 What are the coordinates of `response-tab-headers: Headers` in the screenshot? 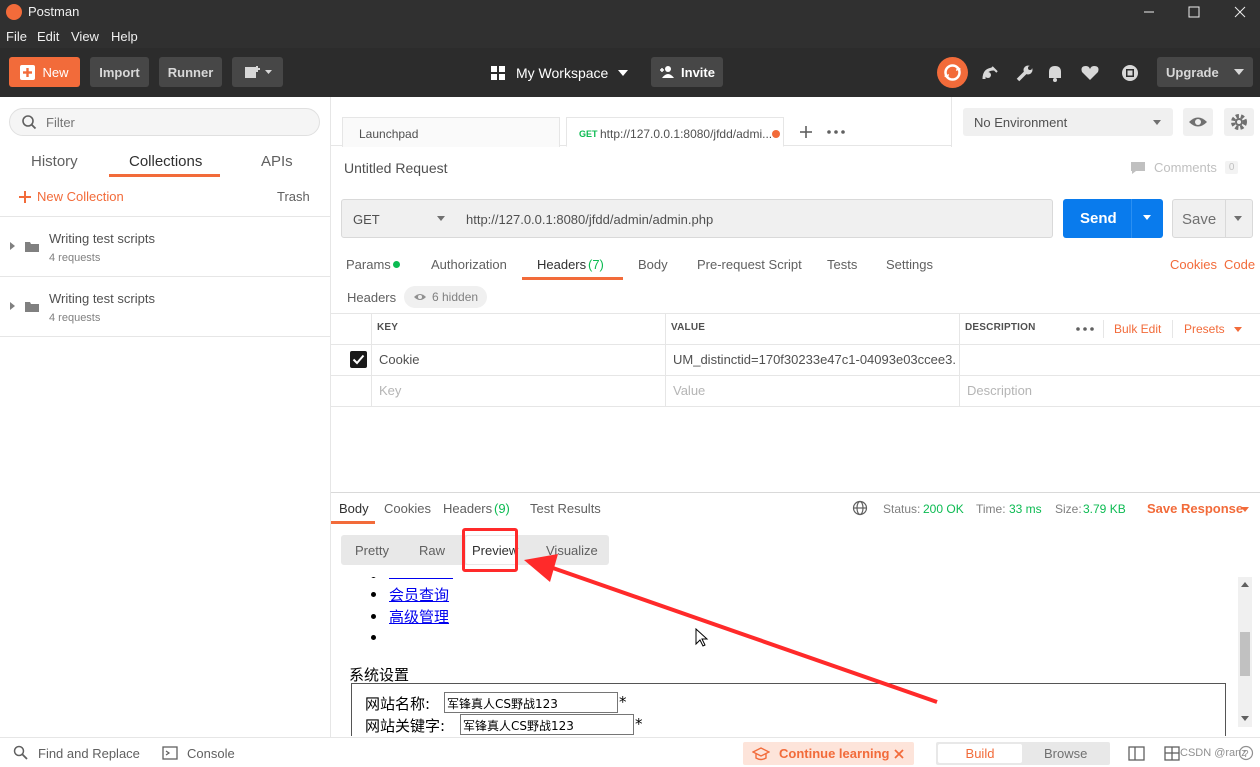 It's located at (467, 508).